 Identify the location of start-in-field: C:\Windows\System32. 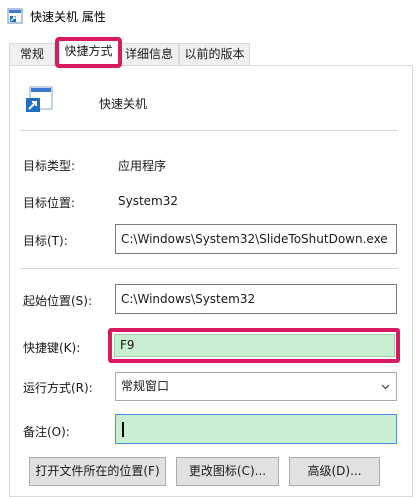
(256, 299).